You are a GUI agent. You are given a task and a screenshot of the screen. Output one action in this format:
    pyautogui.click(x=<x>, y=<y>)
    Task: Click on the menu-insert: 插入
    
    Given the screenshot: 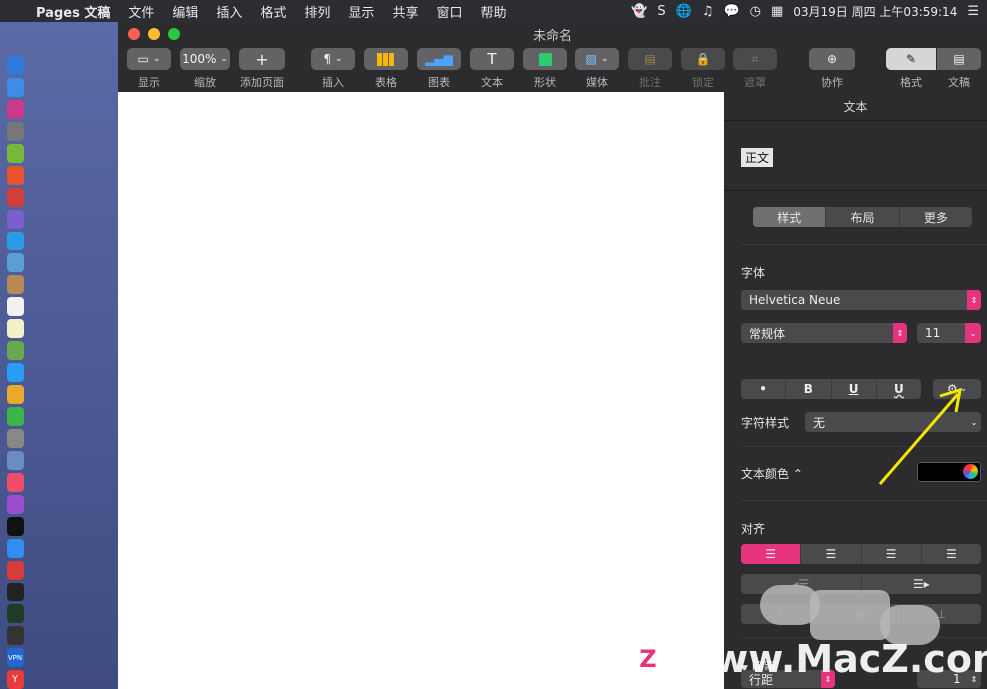 What is the action you would take?
    pyautogui.click(x=229, y=11)
    